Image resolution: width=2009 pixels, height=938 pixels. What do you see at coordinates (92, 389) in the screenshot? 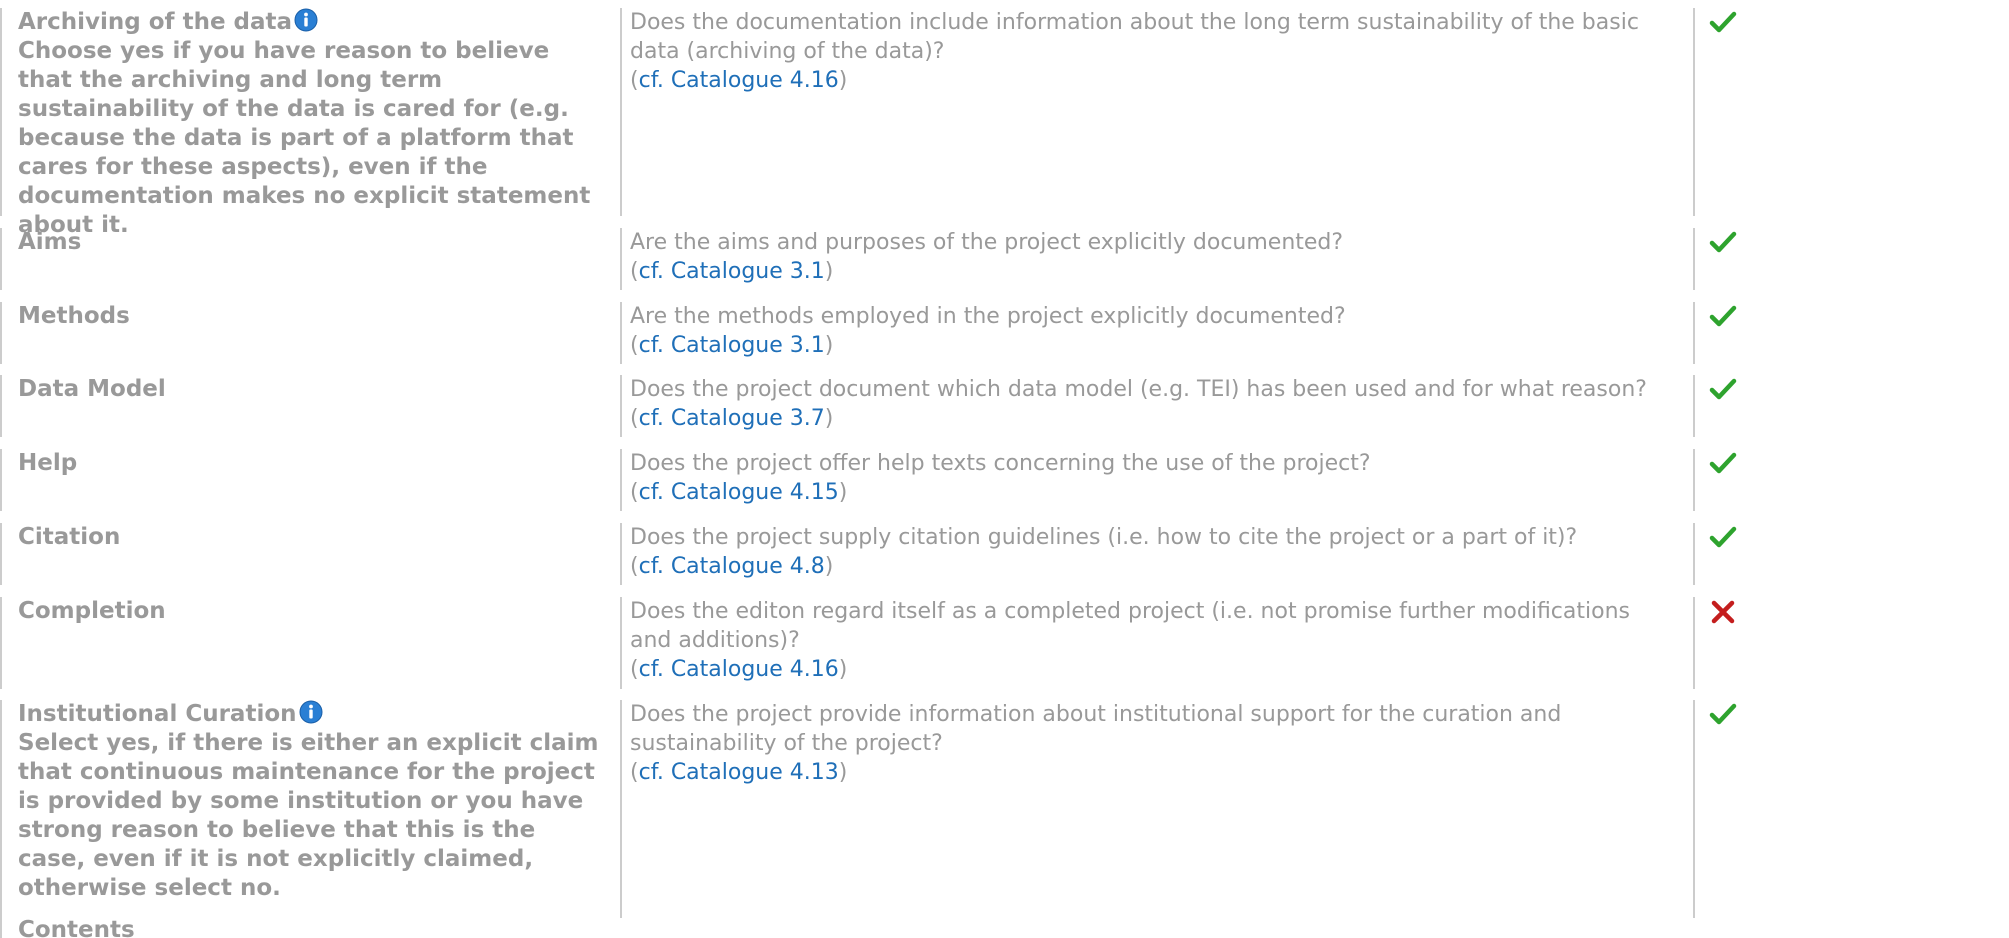
I see `criterion-label: Data Model` at bounding box center [92, 389].